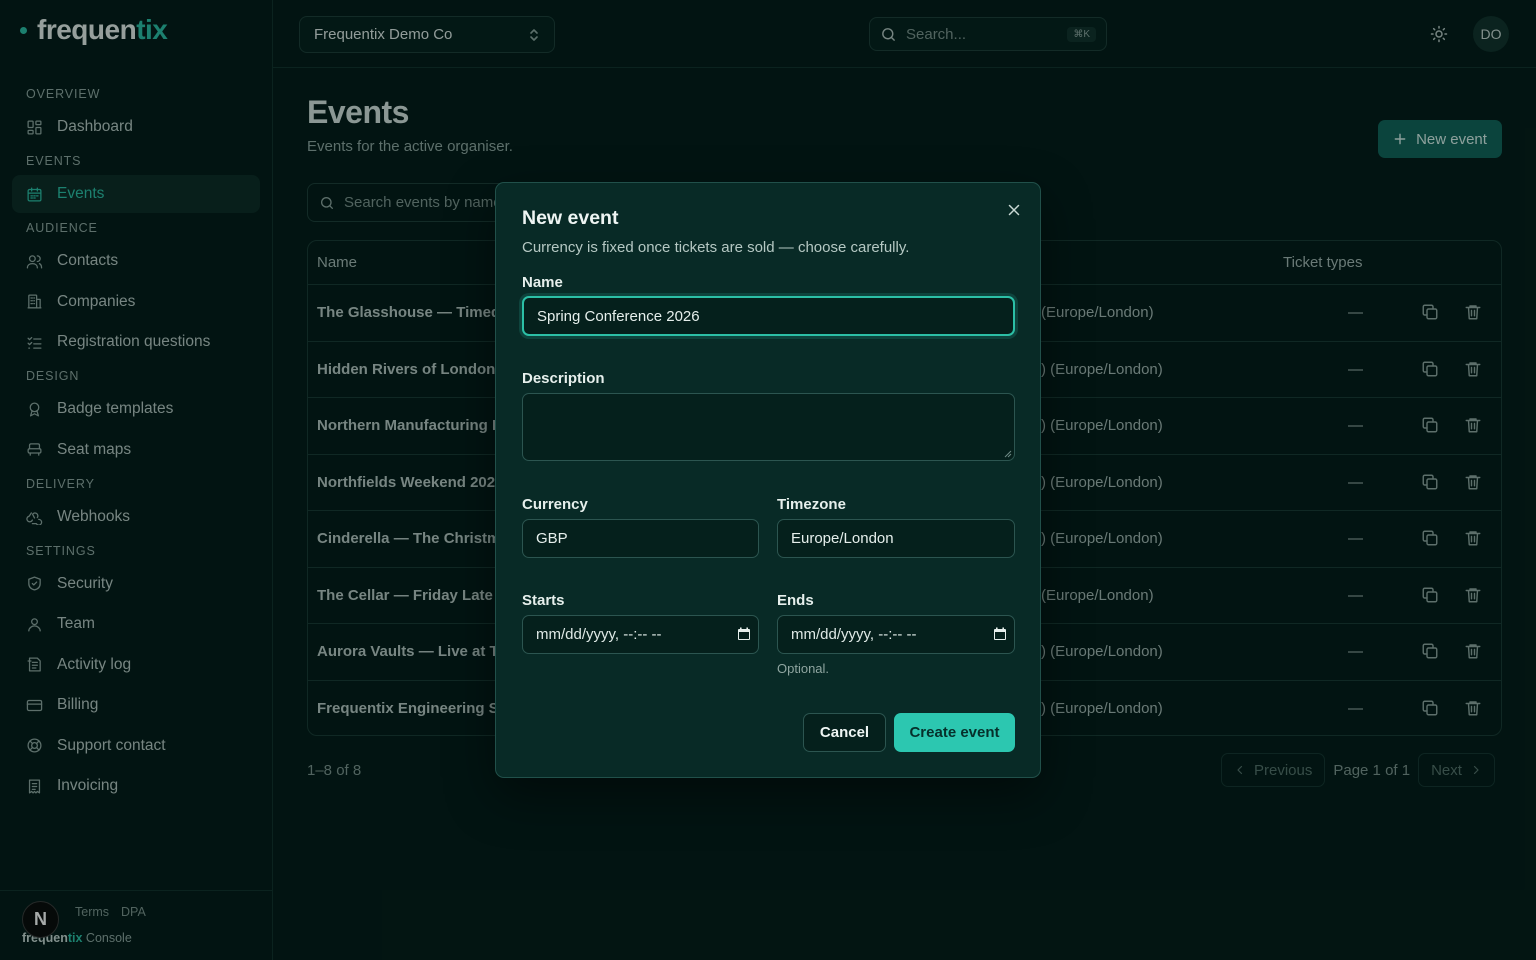 The height and width of the screenshot is (960, 1536). Describe the element at coordinates (1008, 454) in the screenshot. I see `resize-grip-icon` at that location.